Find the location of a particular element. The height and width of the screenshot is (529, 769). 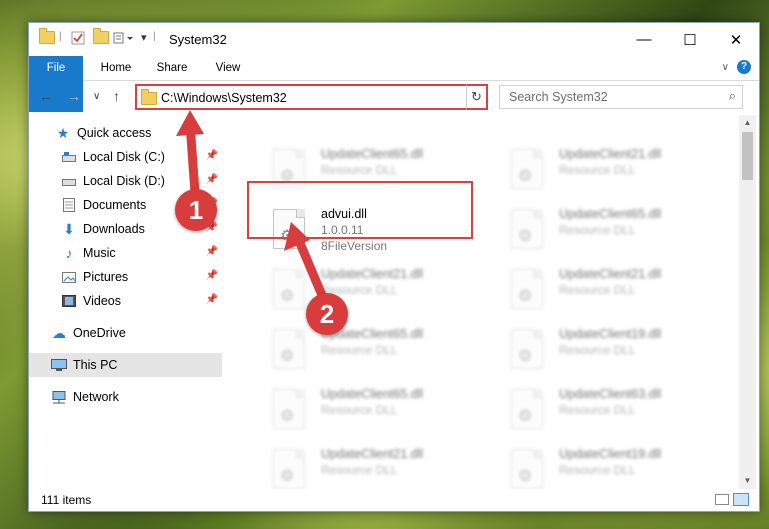

sidebar-item-label: Videos is located at coordinates (102, 301).